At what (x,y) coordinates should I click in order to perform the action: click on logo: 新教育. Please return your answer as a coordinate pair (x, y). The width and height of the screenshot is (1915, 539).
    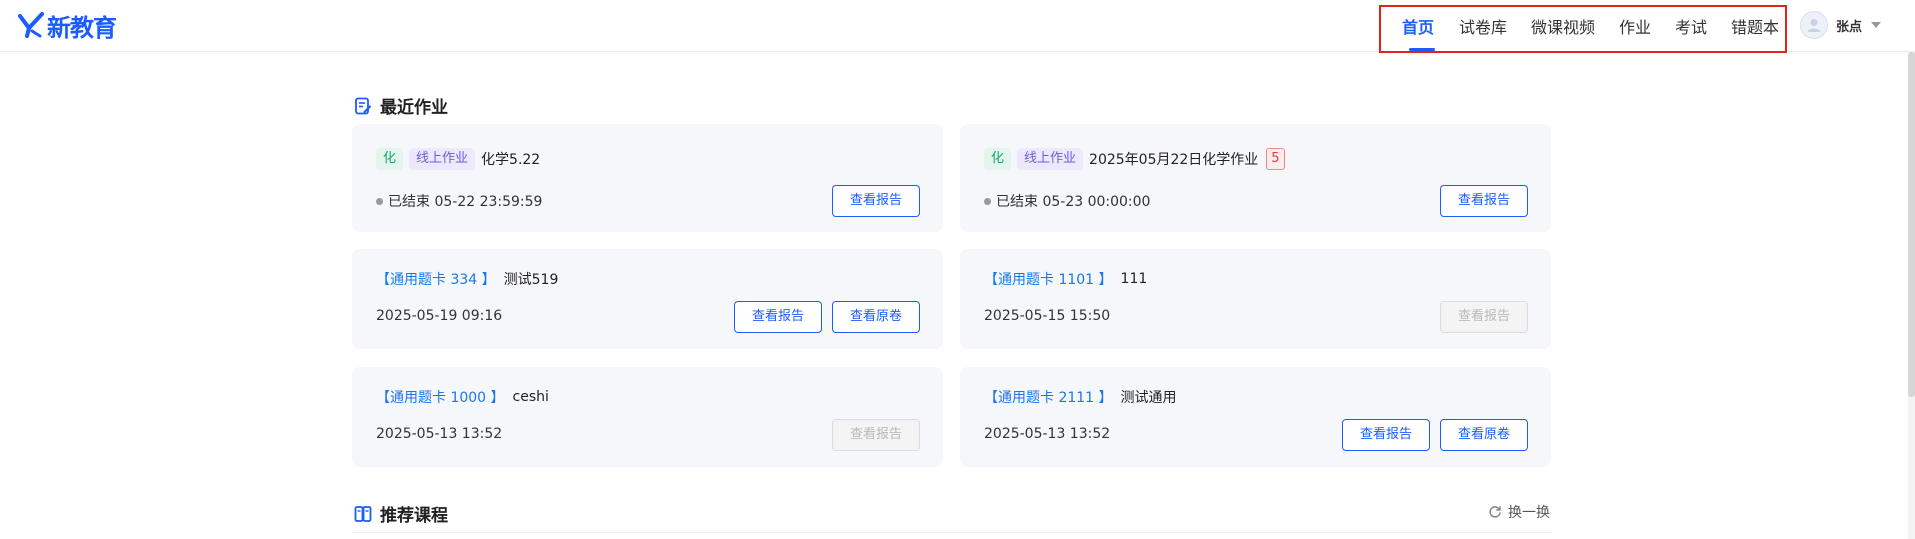
    Looking at the image, I should click on (67, 26).